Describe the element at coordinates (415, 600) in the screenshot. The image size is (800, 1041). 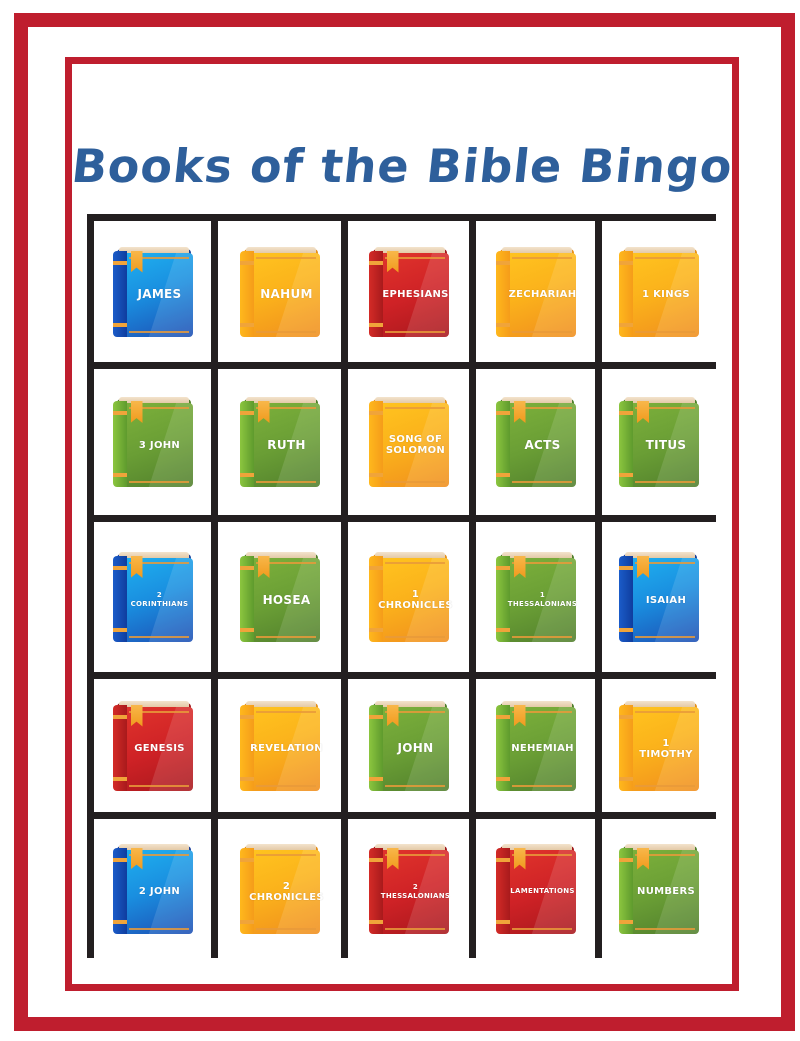
I see `book-label: 1 Chronicles` at that location.